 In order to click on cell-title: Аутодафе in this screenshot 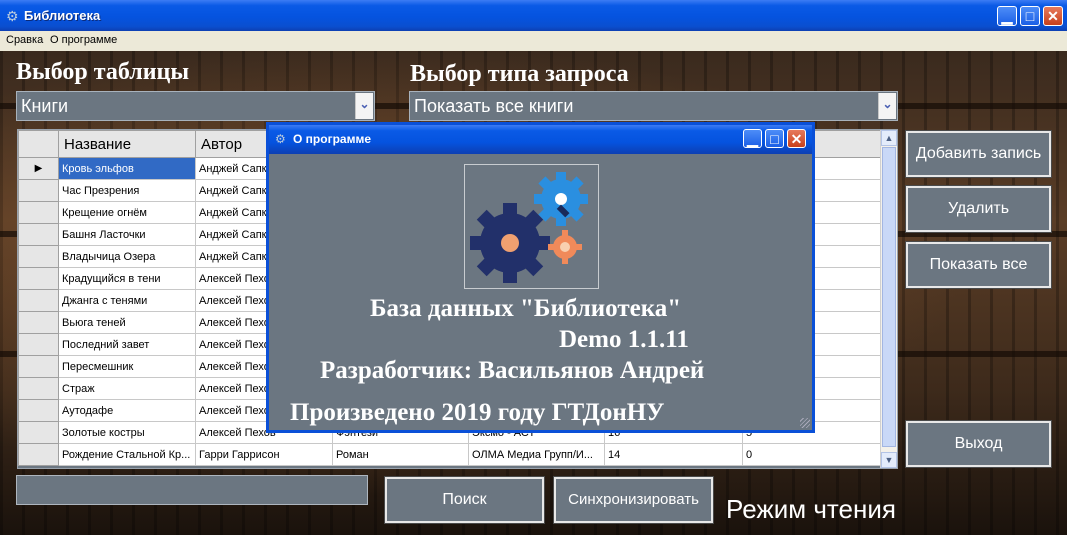, I will do `click(127, 410)`.